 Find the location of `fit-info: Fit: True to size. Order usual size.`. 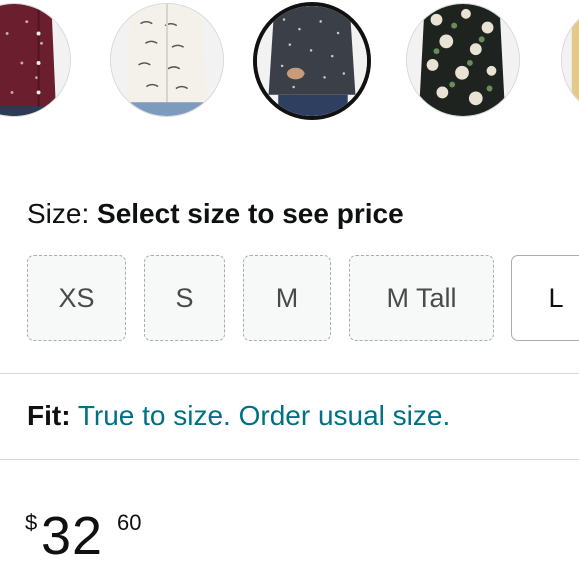

fit-info: Fit: True to size. Order usual size. is located at coordinates (238, 416).